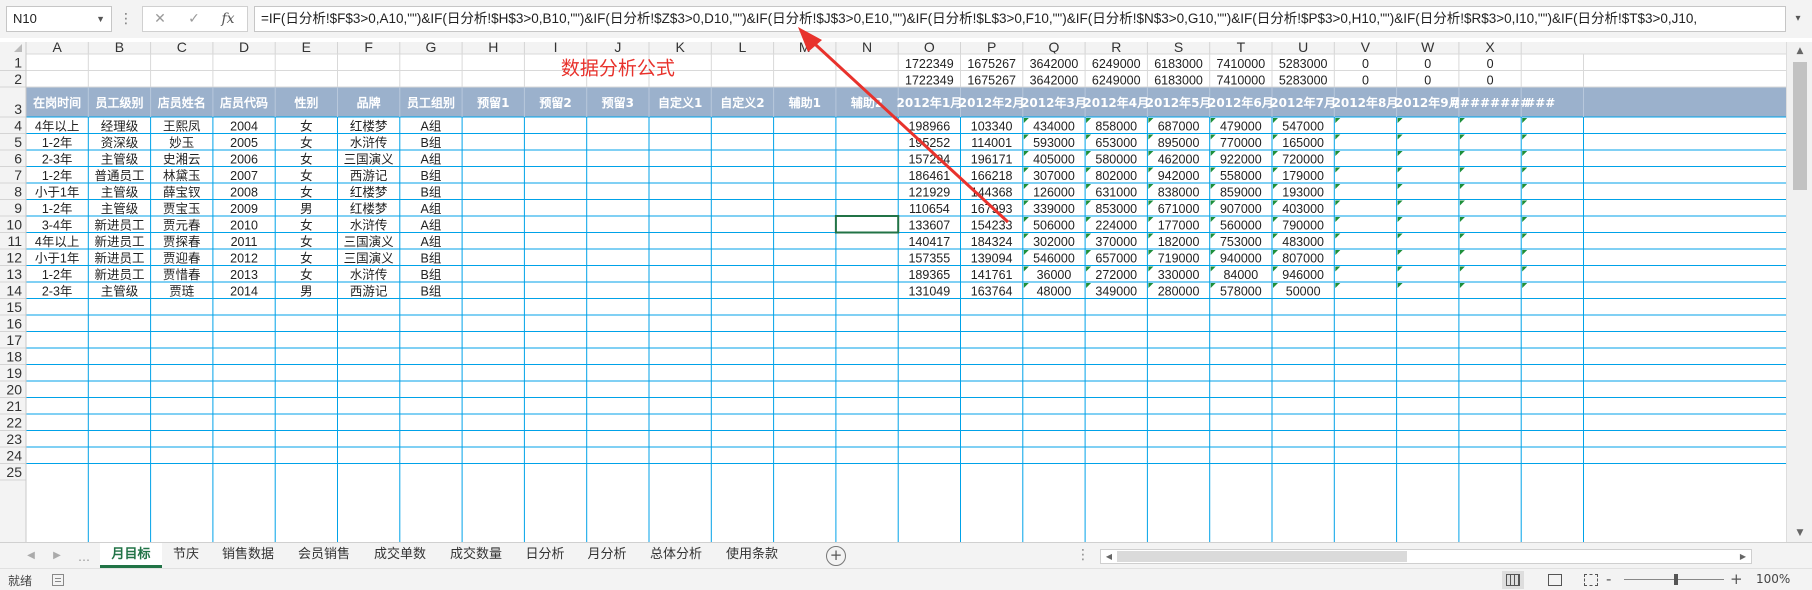  What do you see at coordinates (1240, 275) in the screenshot?
I see `table-cell: 84000` at bounding box center [1240, 275].